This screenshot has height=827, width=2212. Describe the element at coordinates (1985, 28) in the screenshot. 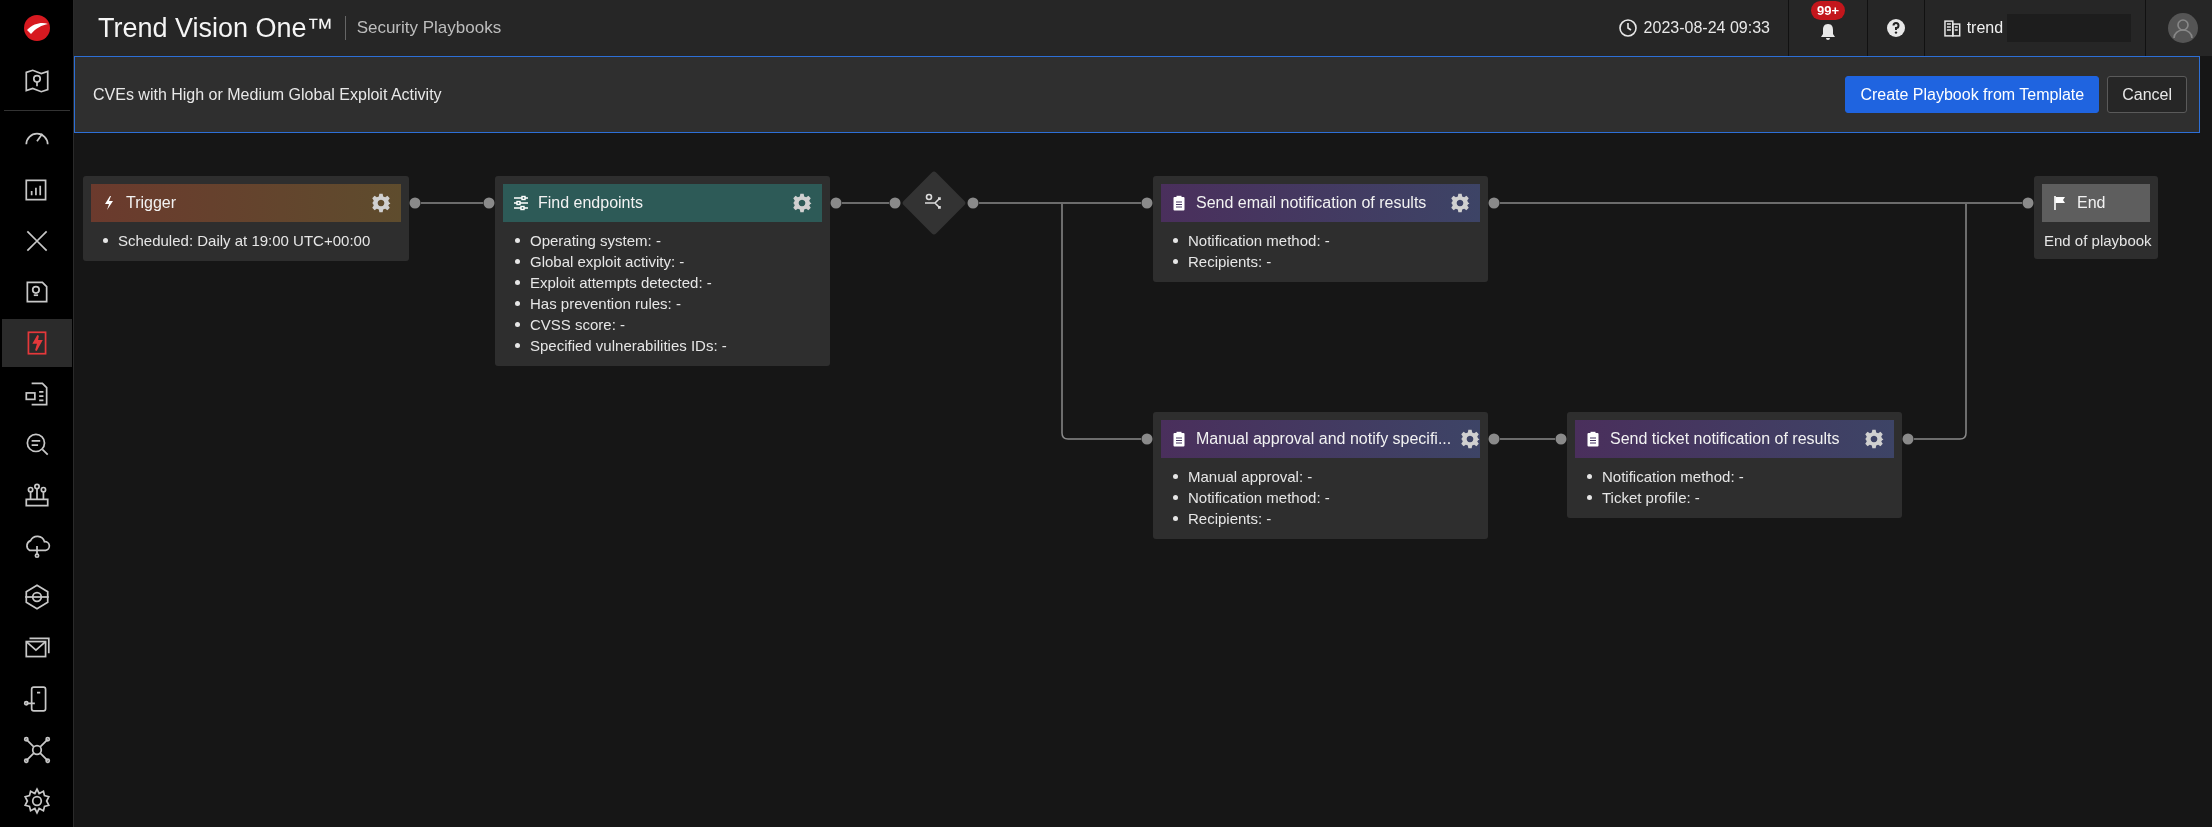

I see `tenant-name: trend` at that location.